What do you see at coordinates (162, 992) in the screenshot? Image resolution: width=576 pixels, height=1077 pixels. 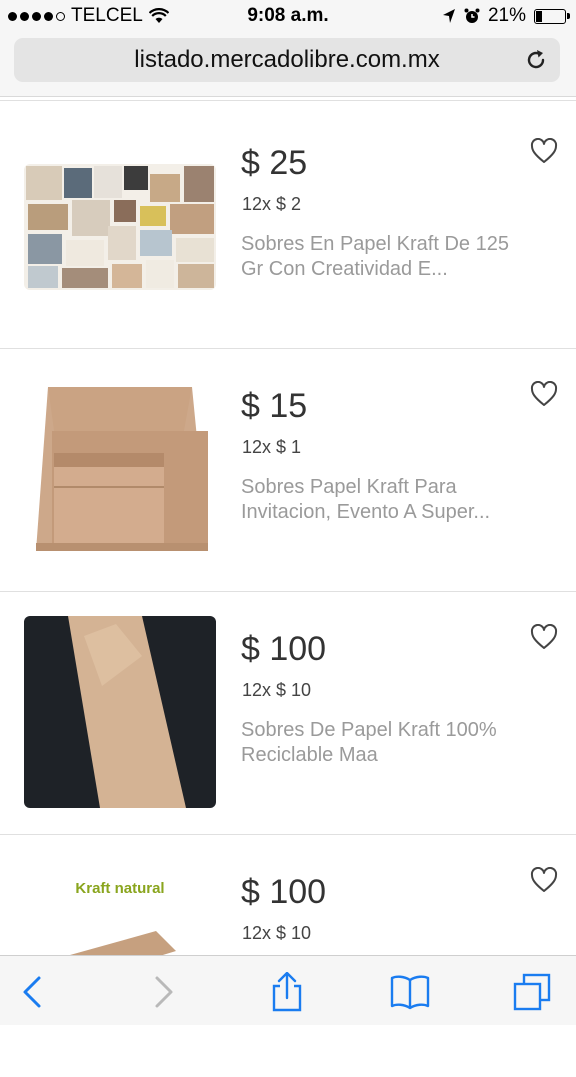 I see `forward-icon` at bounding box center [162, 992].